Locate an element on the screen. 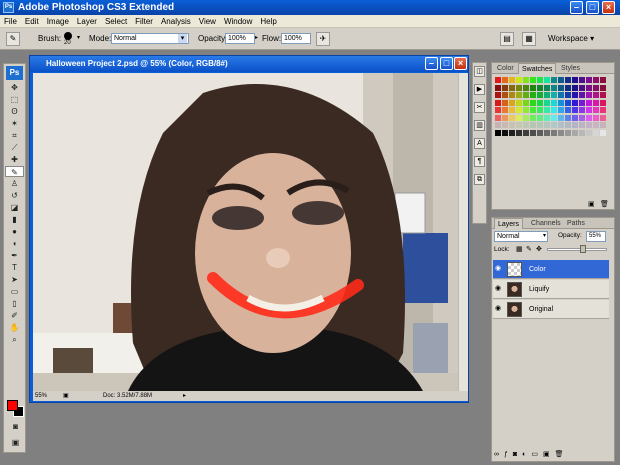 The width and height of the screenshot is (620, 465). opacity-slider is located at coordinates (577, 249).